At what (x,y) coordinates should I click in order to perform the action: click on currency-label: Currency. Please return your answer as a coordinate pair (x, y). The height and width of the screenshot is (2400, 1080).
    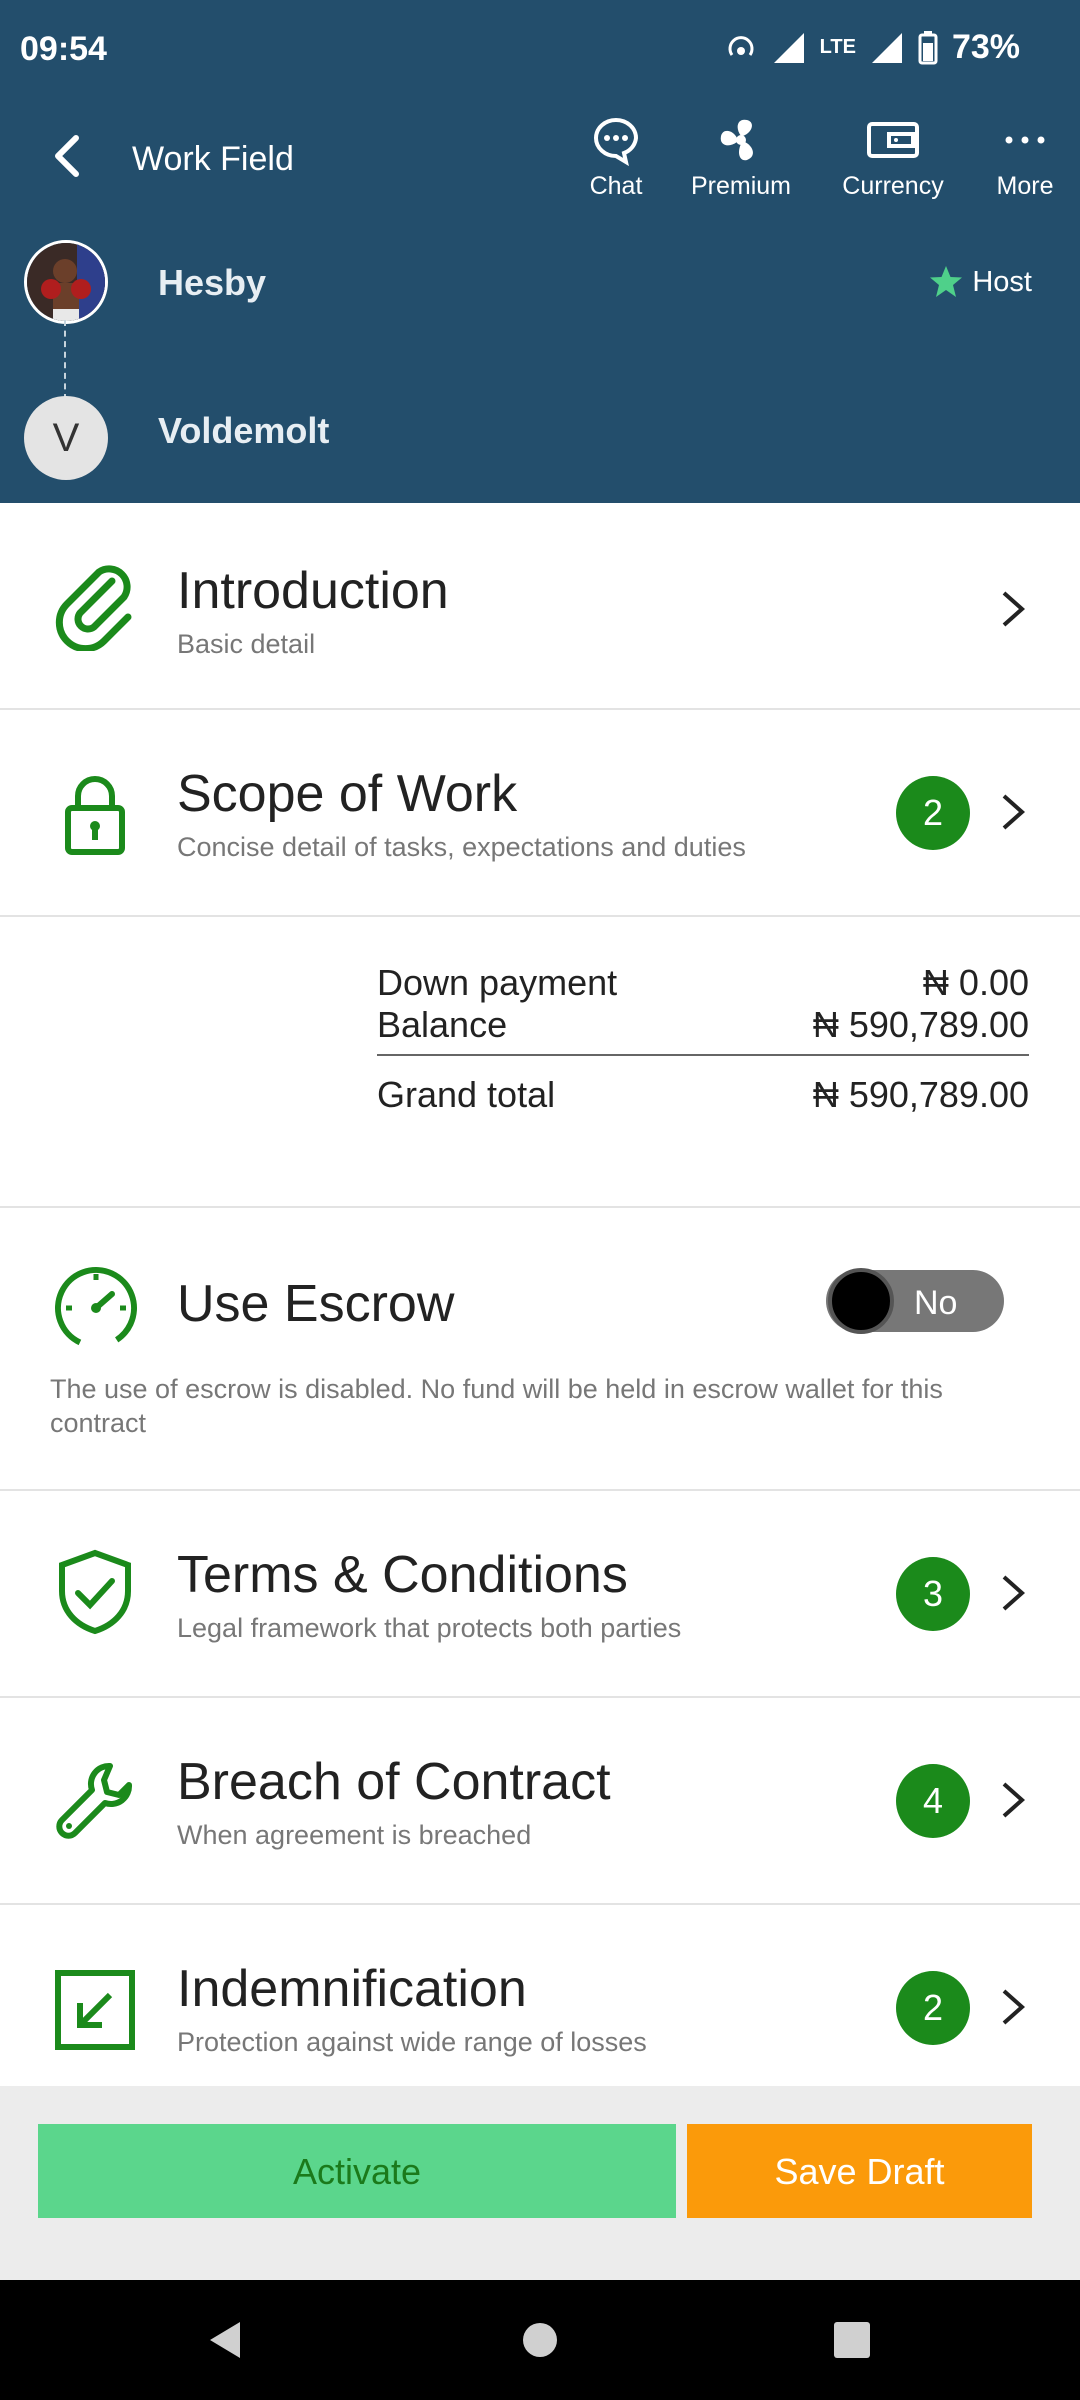
    Looking at the image, I should click on (893, 186).